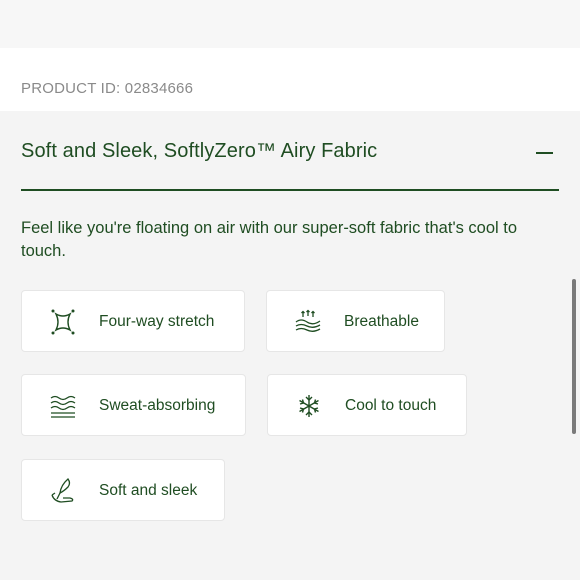 The image size is (580, 580). Describe the element at coordinates (107, 88) in the screenshot. I see `product-id: PRODUCT ID: 02834666` at that location.